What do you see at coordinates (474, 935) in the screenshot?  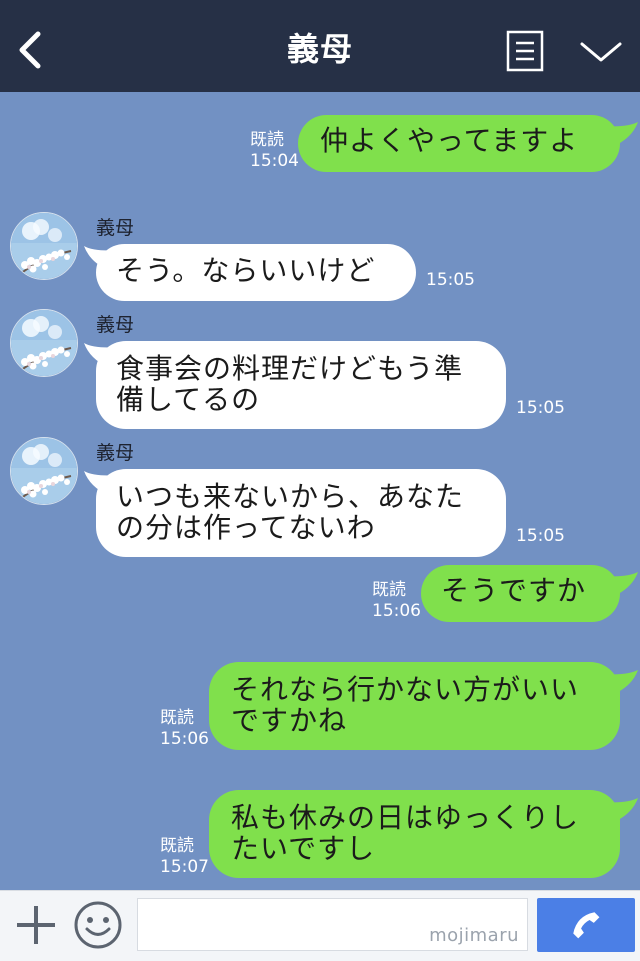 I see `watermark: mojimaru` at bounding box center [474, 935].